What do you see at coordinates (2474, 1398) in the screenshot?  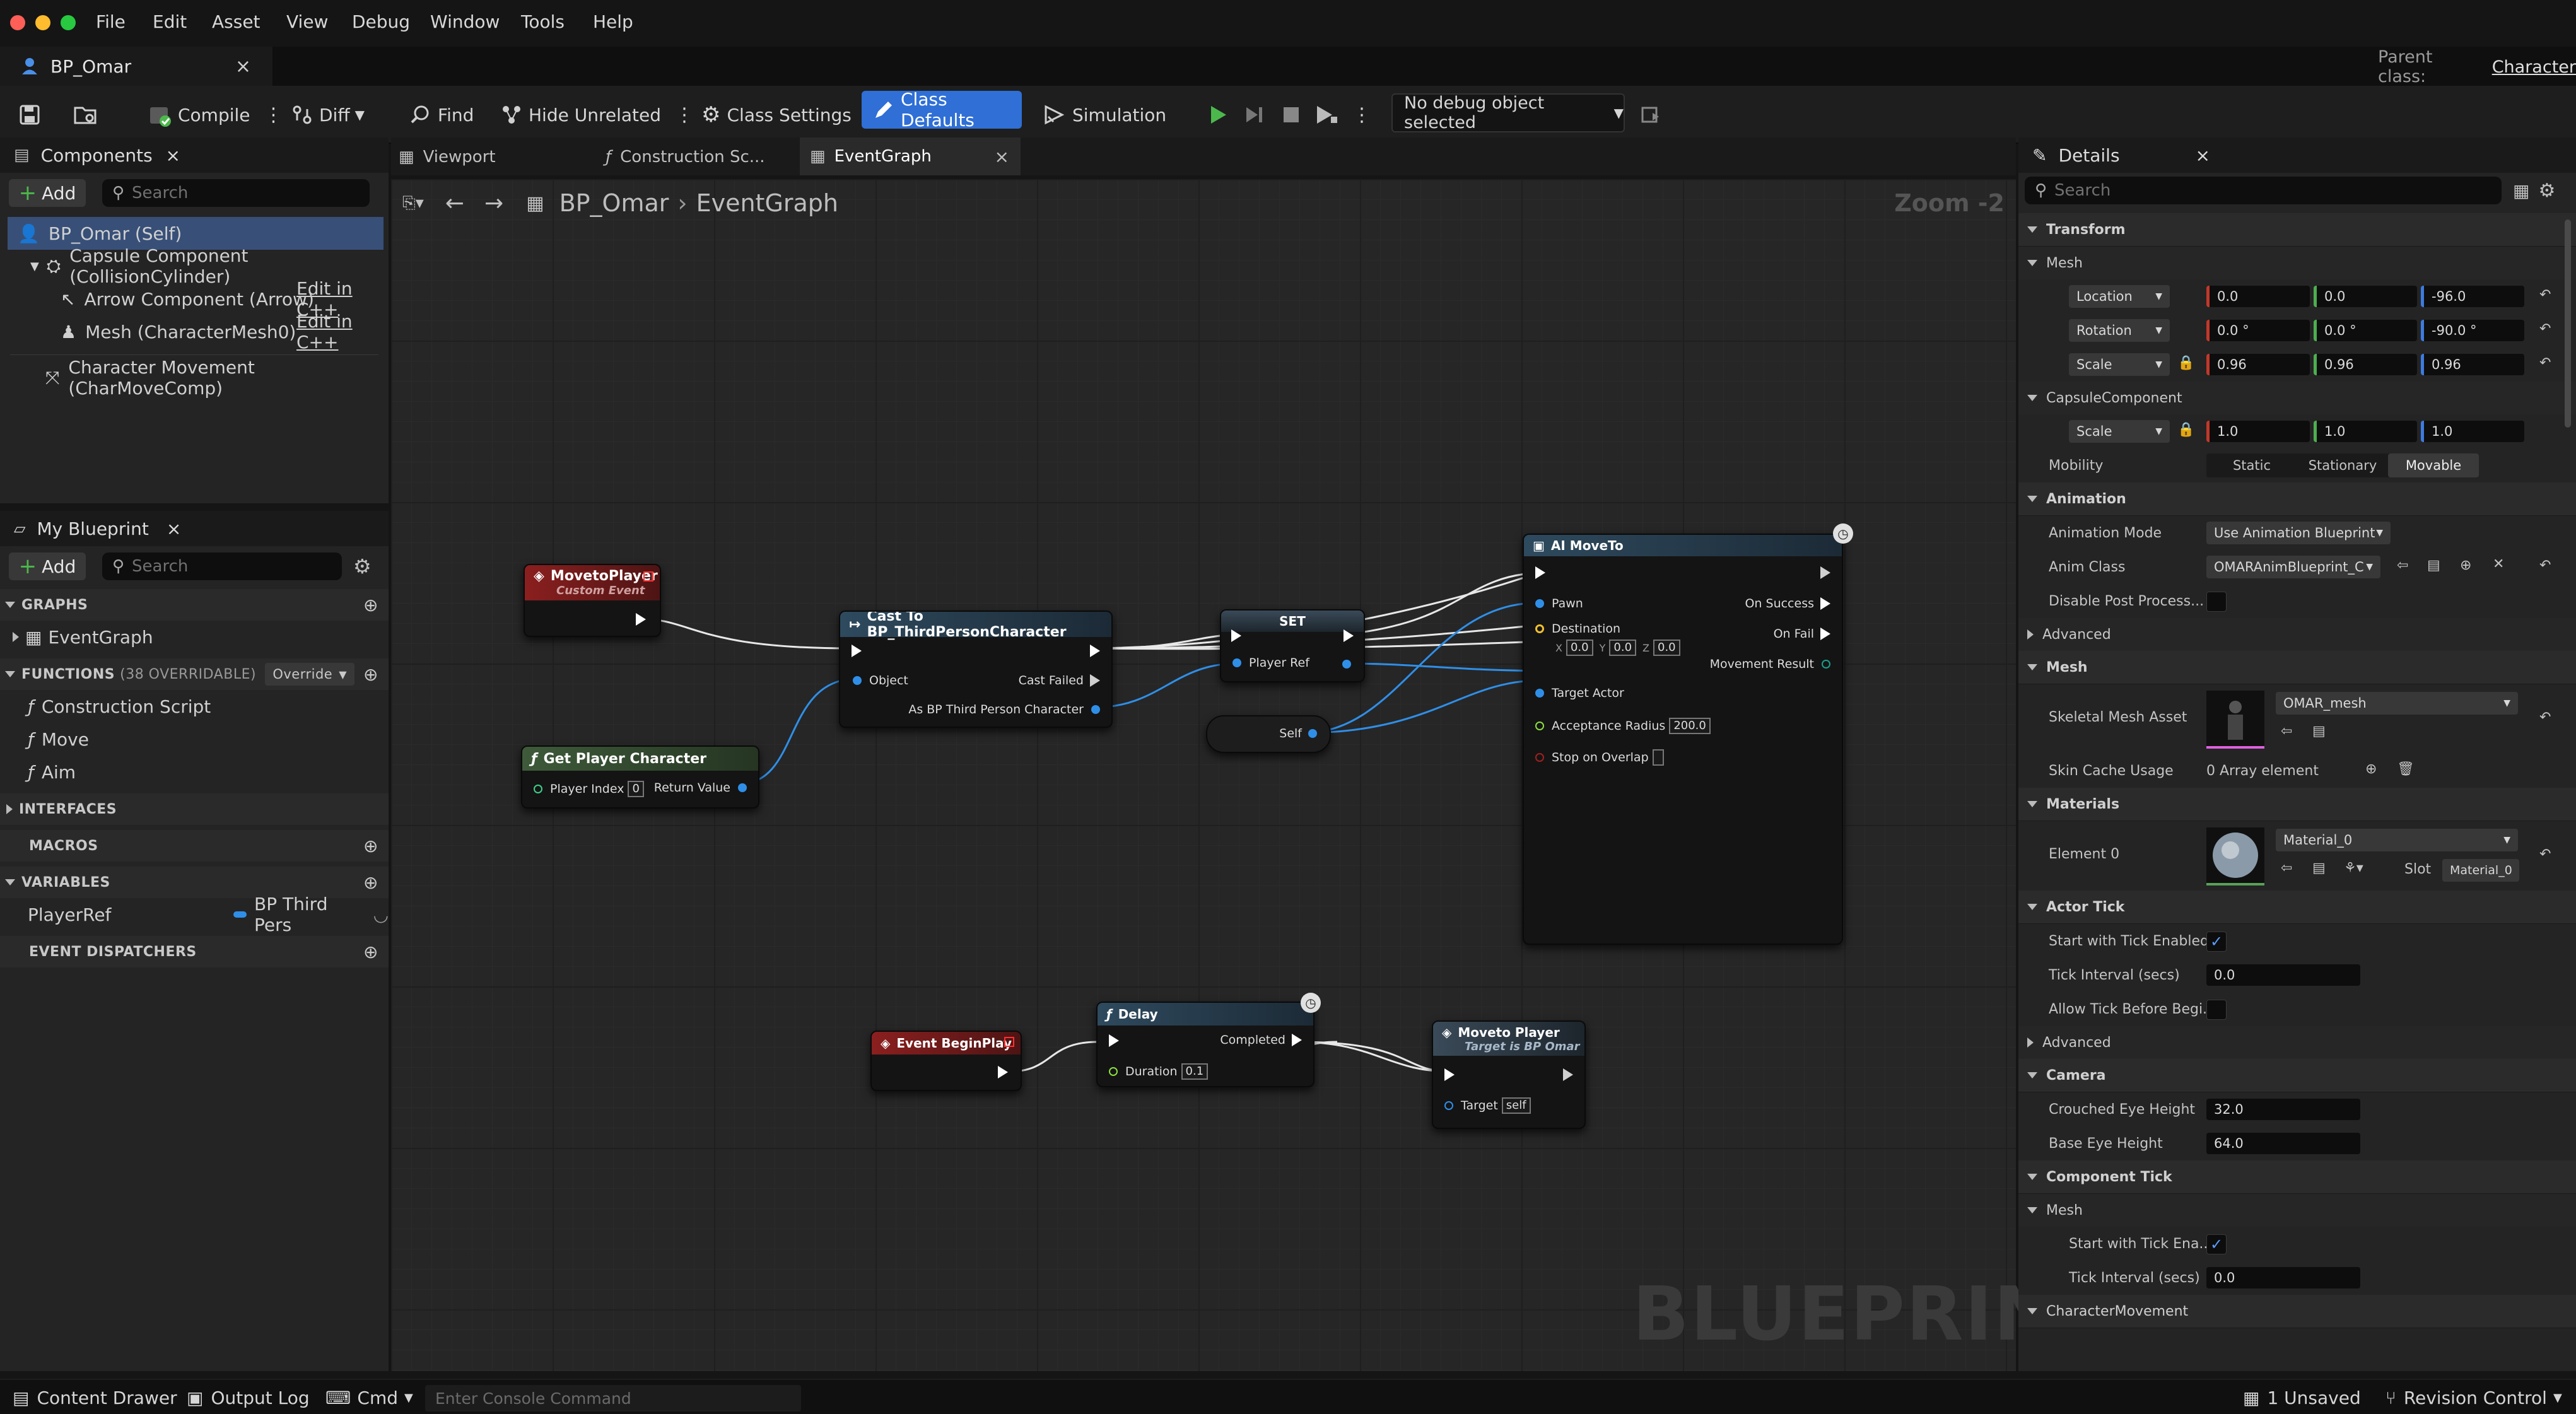 I see `revision-control-button: ⑂ Revision Control ▼` at bounding box center [2474, 1398].